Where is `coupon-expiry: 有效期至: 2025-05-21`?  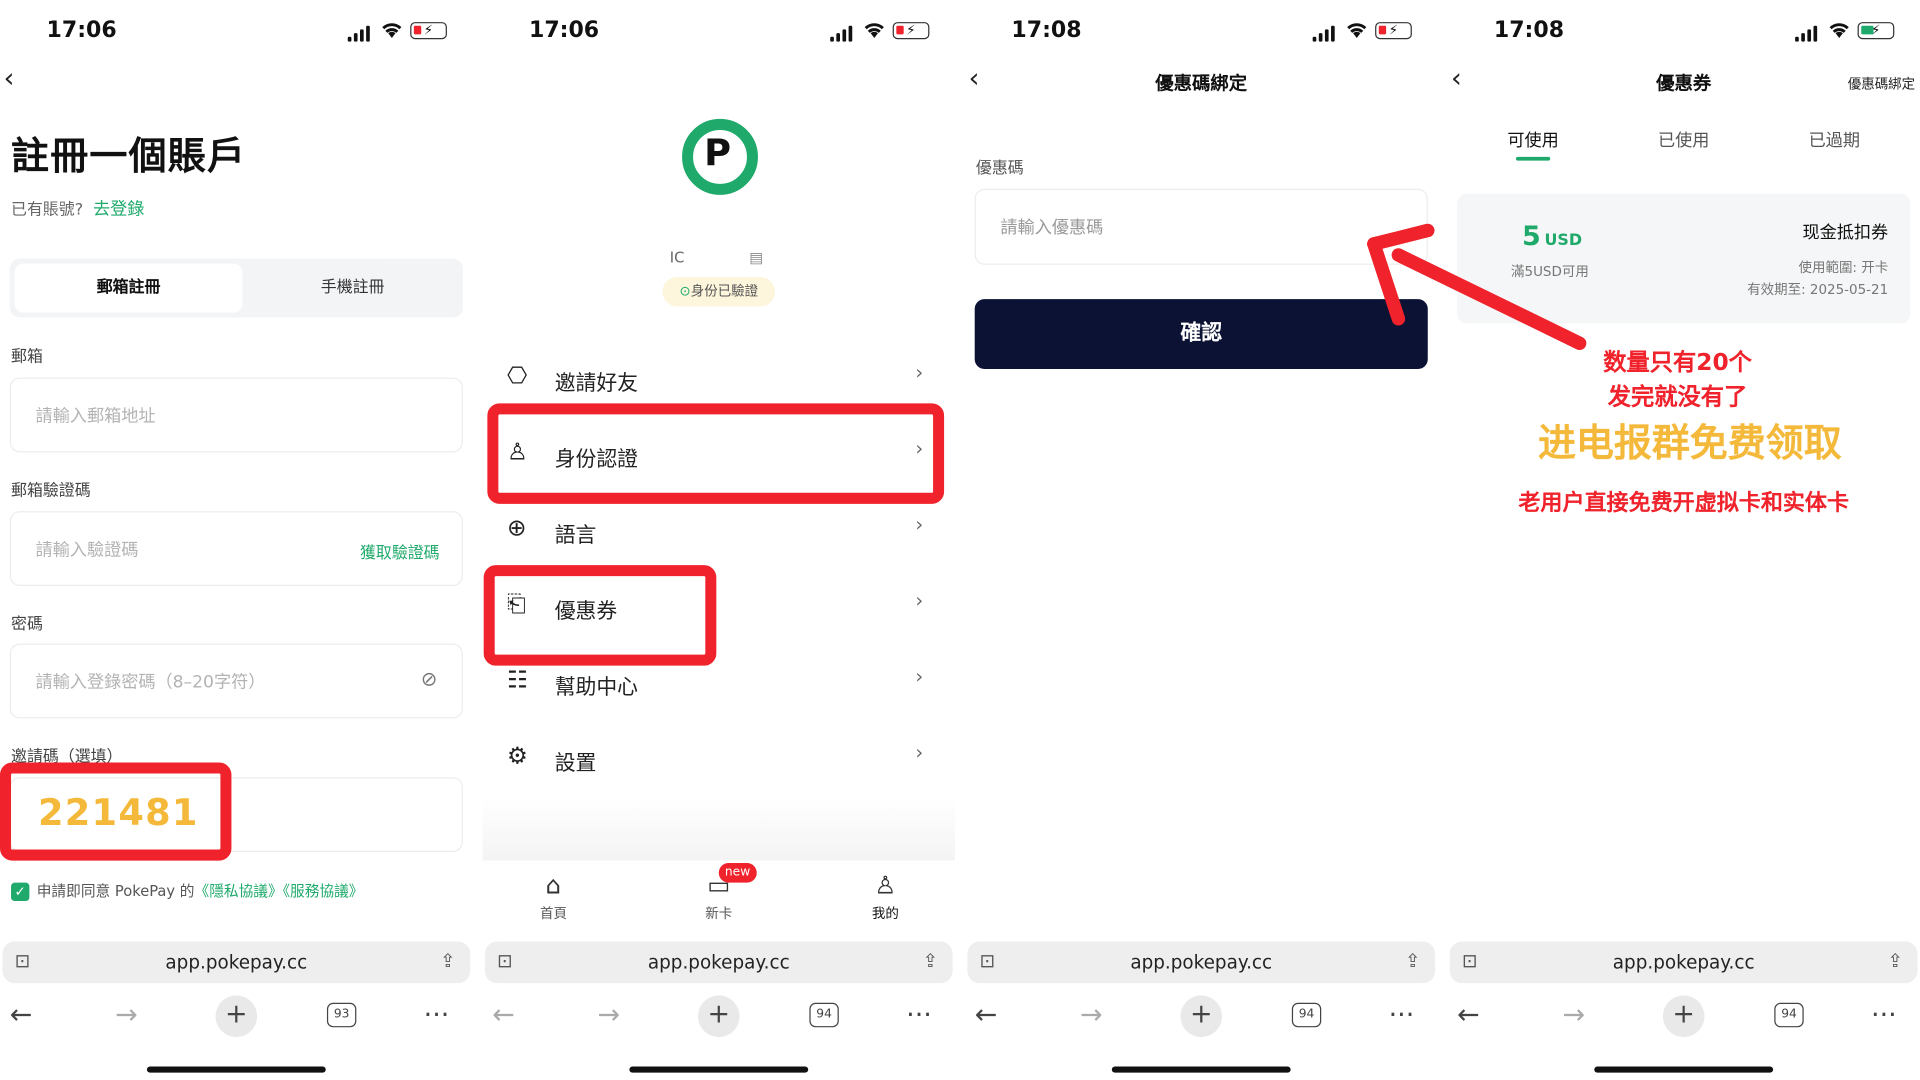 coupon-expiry: 有效期至: 2025-05-21 is located at coordinates (1818, 289).